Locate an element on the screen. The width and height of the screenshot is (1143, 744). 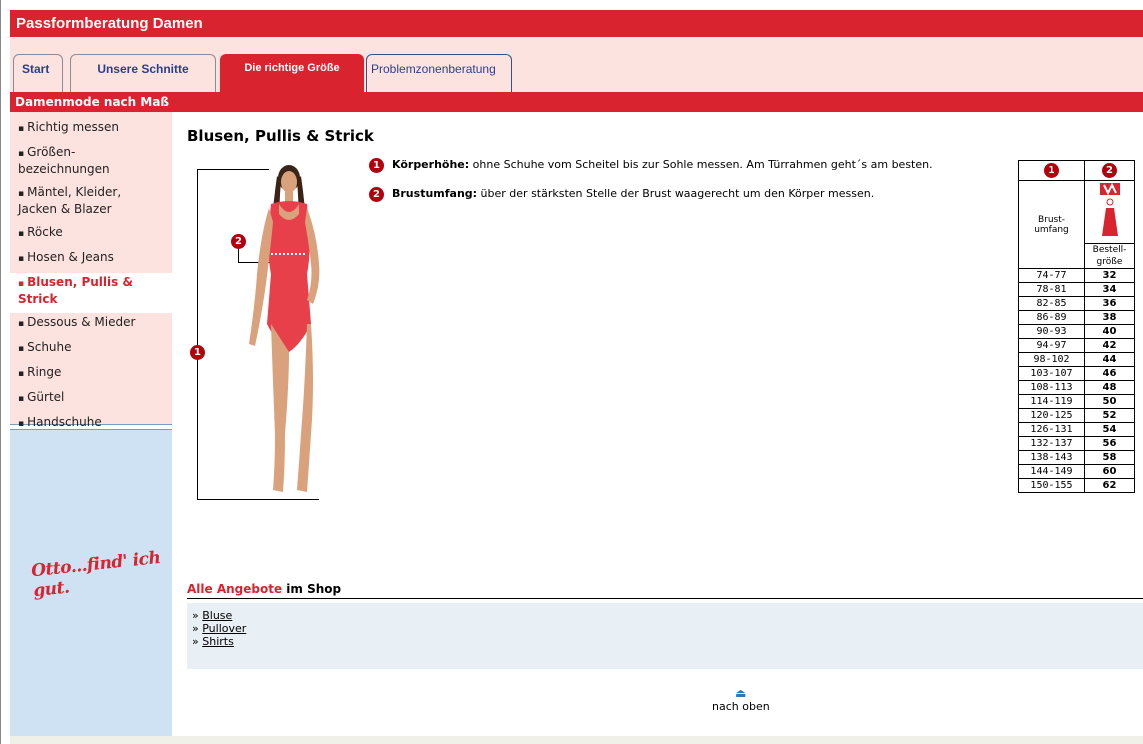
marker-2-icon: 2 is located at coordinates (376, 194).